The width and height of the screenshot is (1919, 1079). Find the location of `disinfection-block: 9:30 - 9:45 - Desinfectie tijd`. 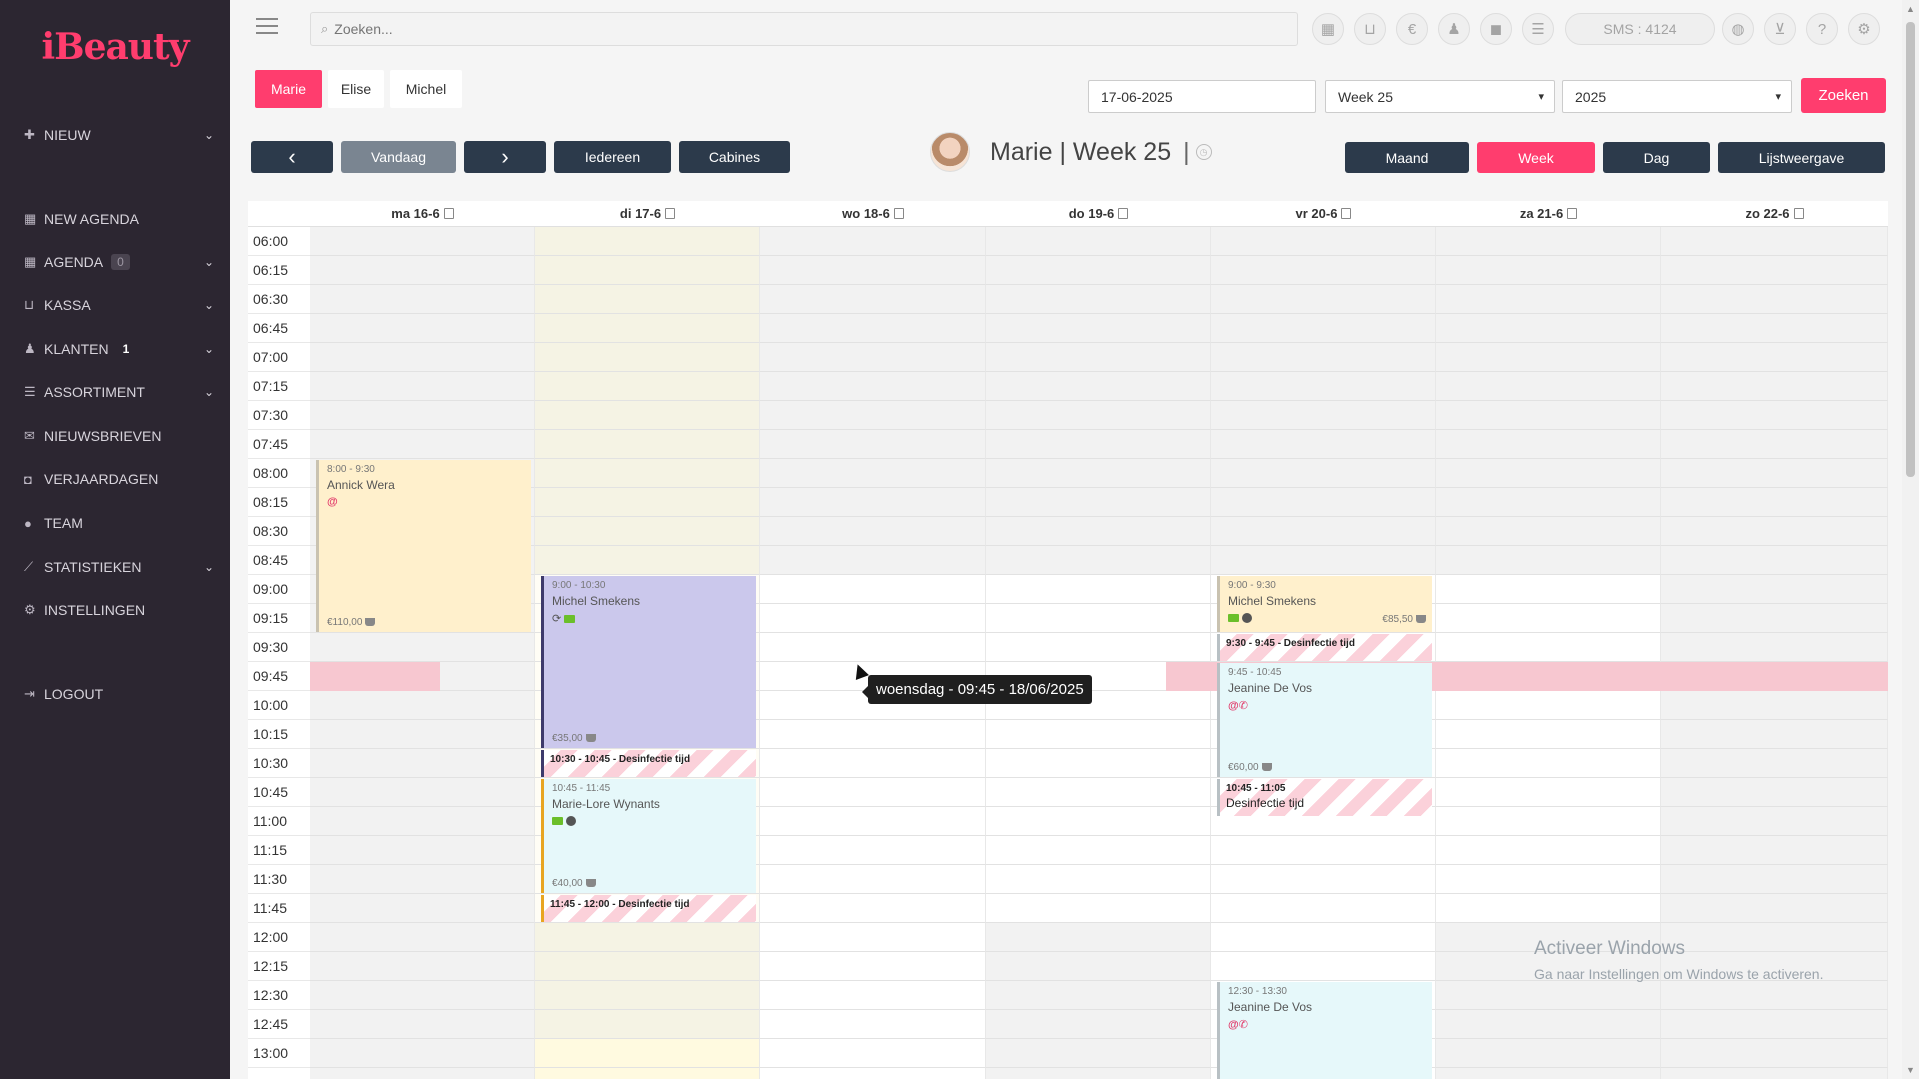

disinfection-block: 9:30 - 9:45 - Desinfectie tijd is located at coordinates (1324, 647).